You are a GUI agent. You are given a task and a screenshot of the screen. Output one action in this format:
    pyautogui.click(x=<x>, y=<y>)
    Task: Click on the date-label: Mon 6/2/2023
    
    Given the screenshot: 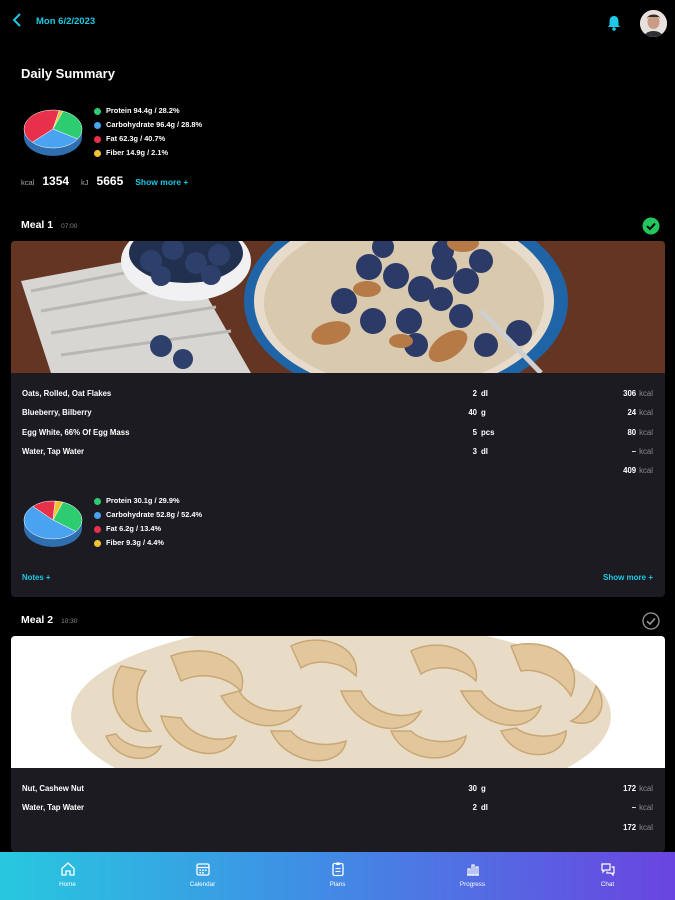 What is the action you would take?
    pyautogui.click(x=65, y=21)
    